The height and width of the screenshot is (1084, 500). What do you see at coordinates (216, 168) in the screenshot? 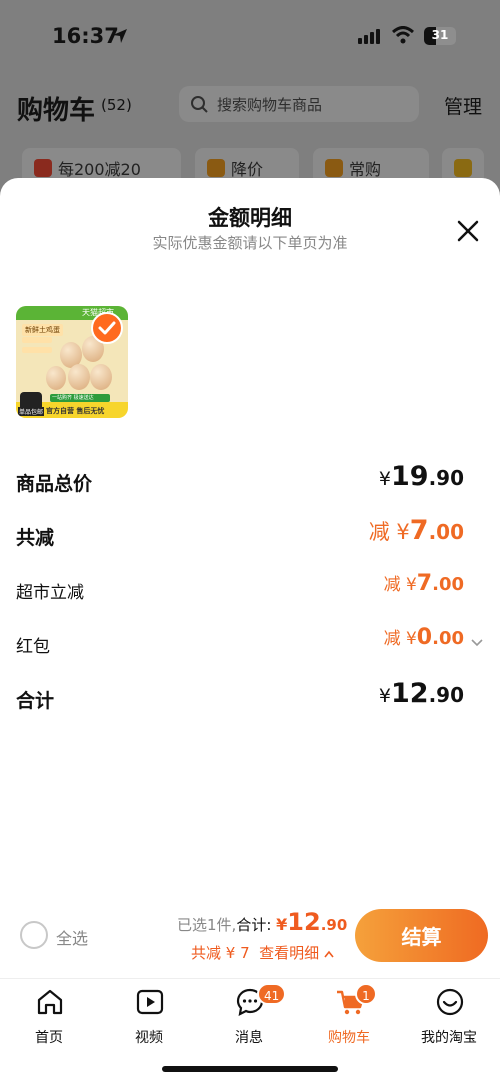
I see `price-drop-icon` at bounding box center [216, 168].